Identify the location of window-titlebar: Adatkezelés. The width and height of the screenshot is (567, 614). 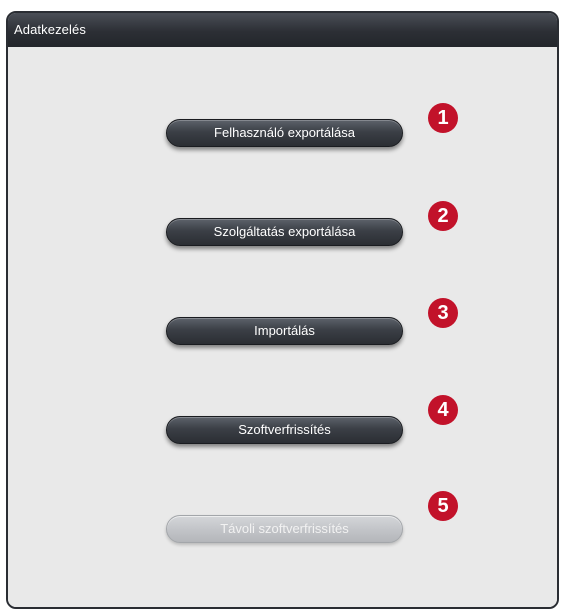
(282, 30).